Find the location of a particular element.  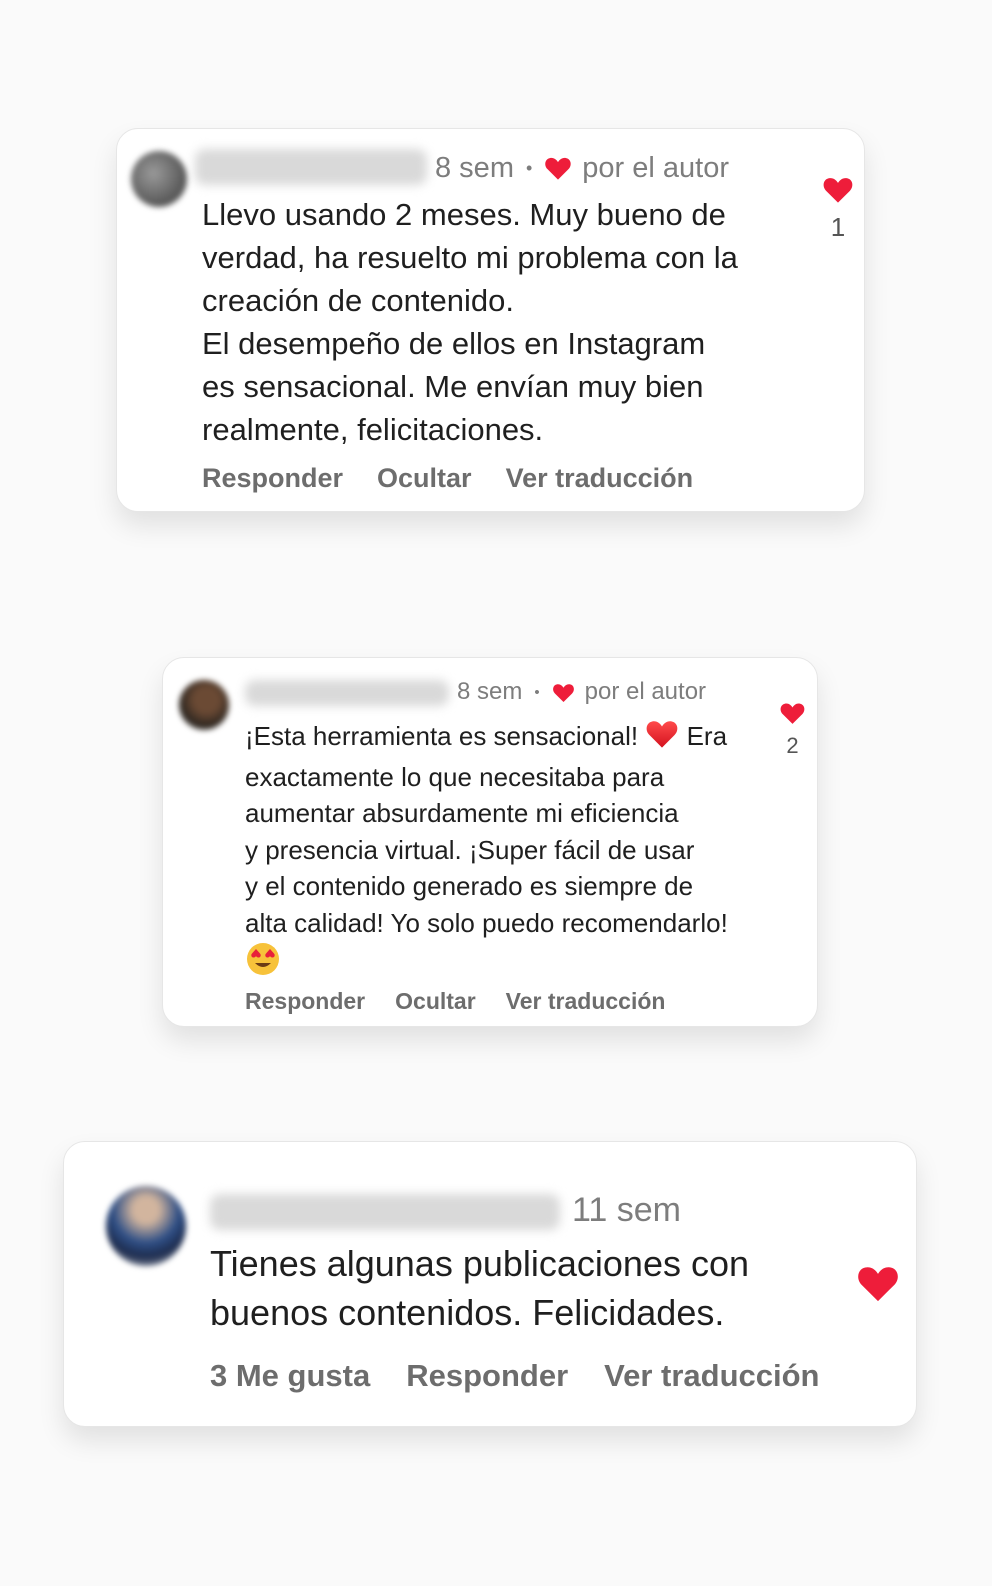

text-line: creación de contenido. is located at coordinates (358, 300).